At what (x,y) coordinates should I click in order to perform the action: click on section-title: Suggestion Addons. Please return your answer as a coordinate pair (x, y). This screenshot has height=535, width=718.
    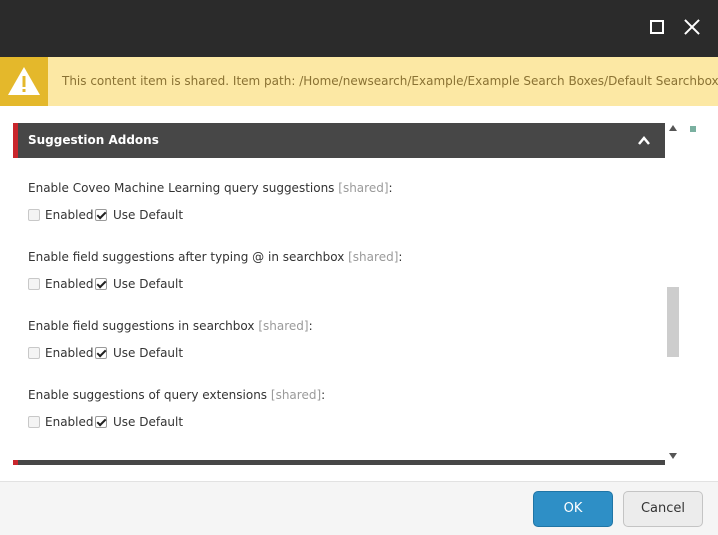
    Looking at the image, I should click on (93, 140).